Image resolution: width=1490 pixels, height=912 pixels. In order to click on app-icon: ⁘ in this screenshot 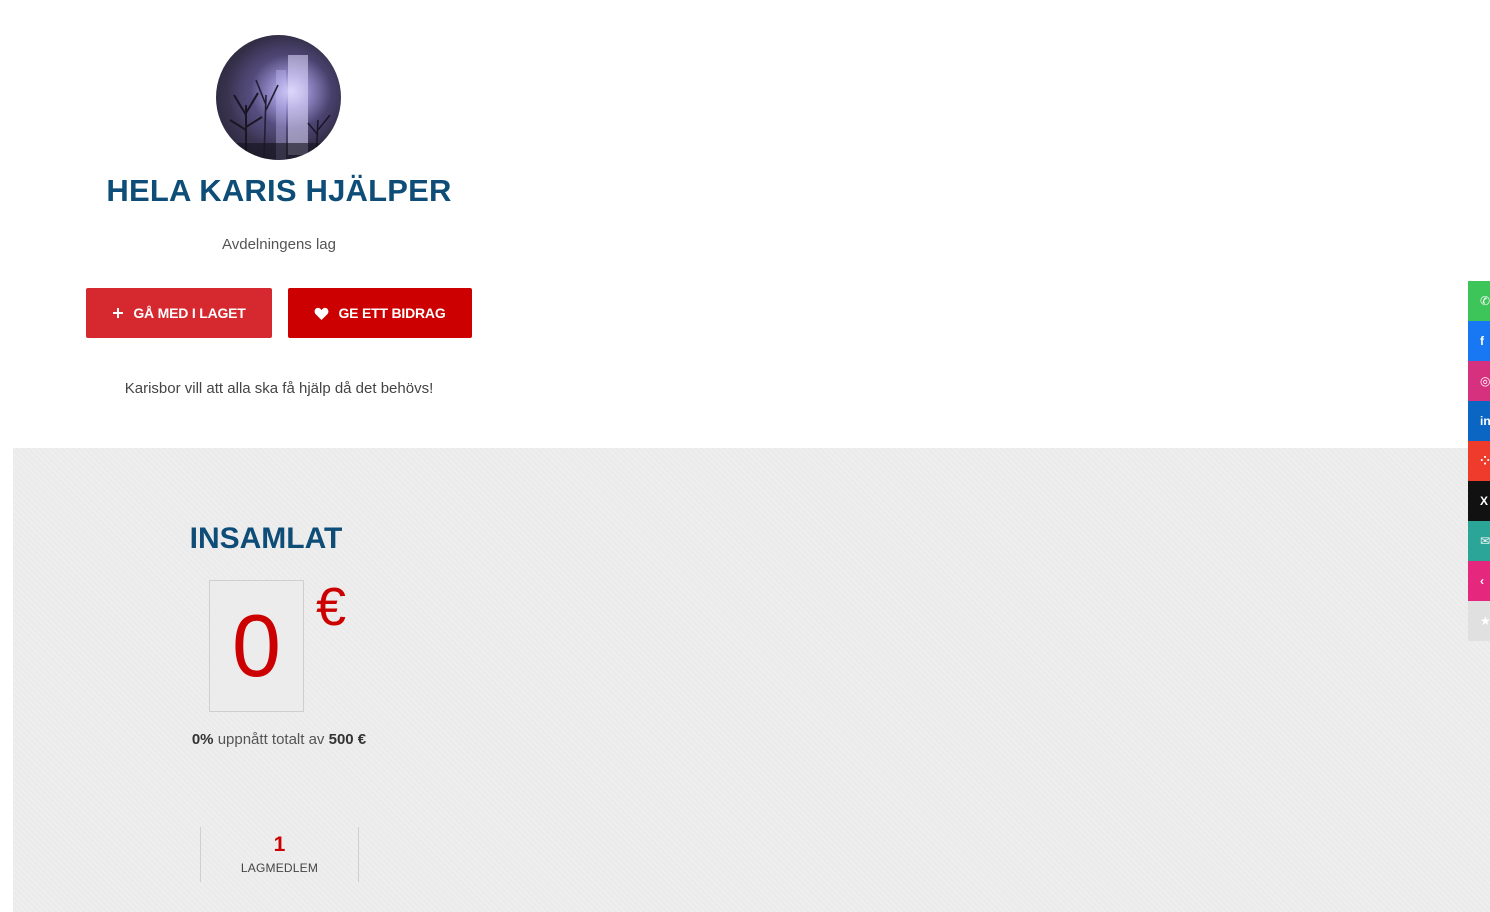, I will do `click(1485, 461)`.